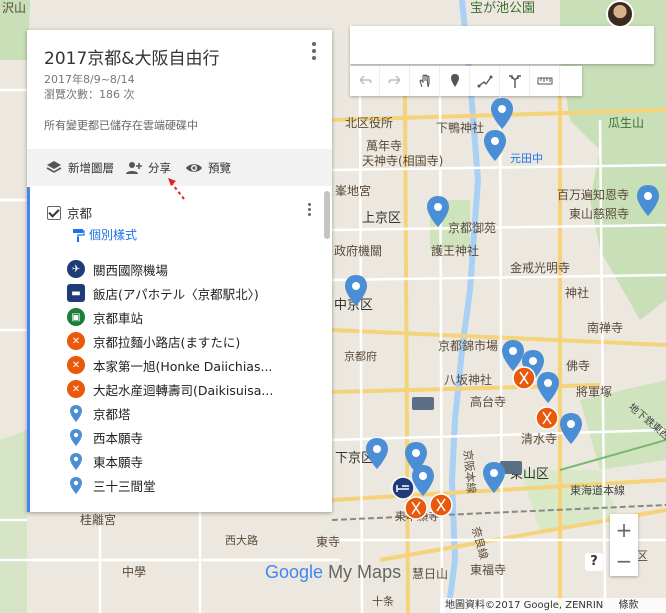 The width and height of the screenshot is (666, 613). What do you see at coordinates (381, 218) in the screenshot?
I see `map-label: 上京区` at bounding box center [381, 218].